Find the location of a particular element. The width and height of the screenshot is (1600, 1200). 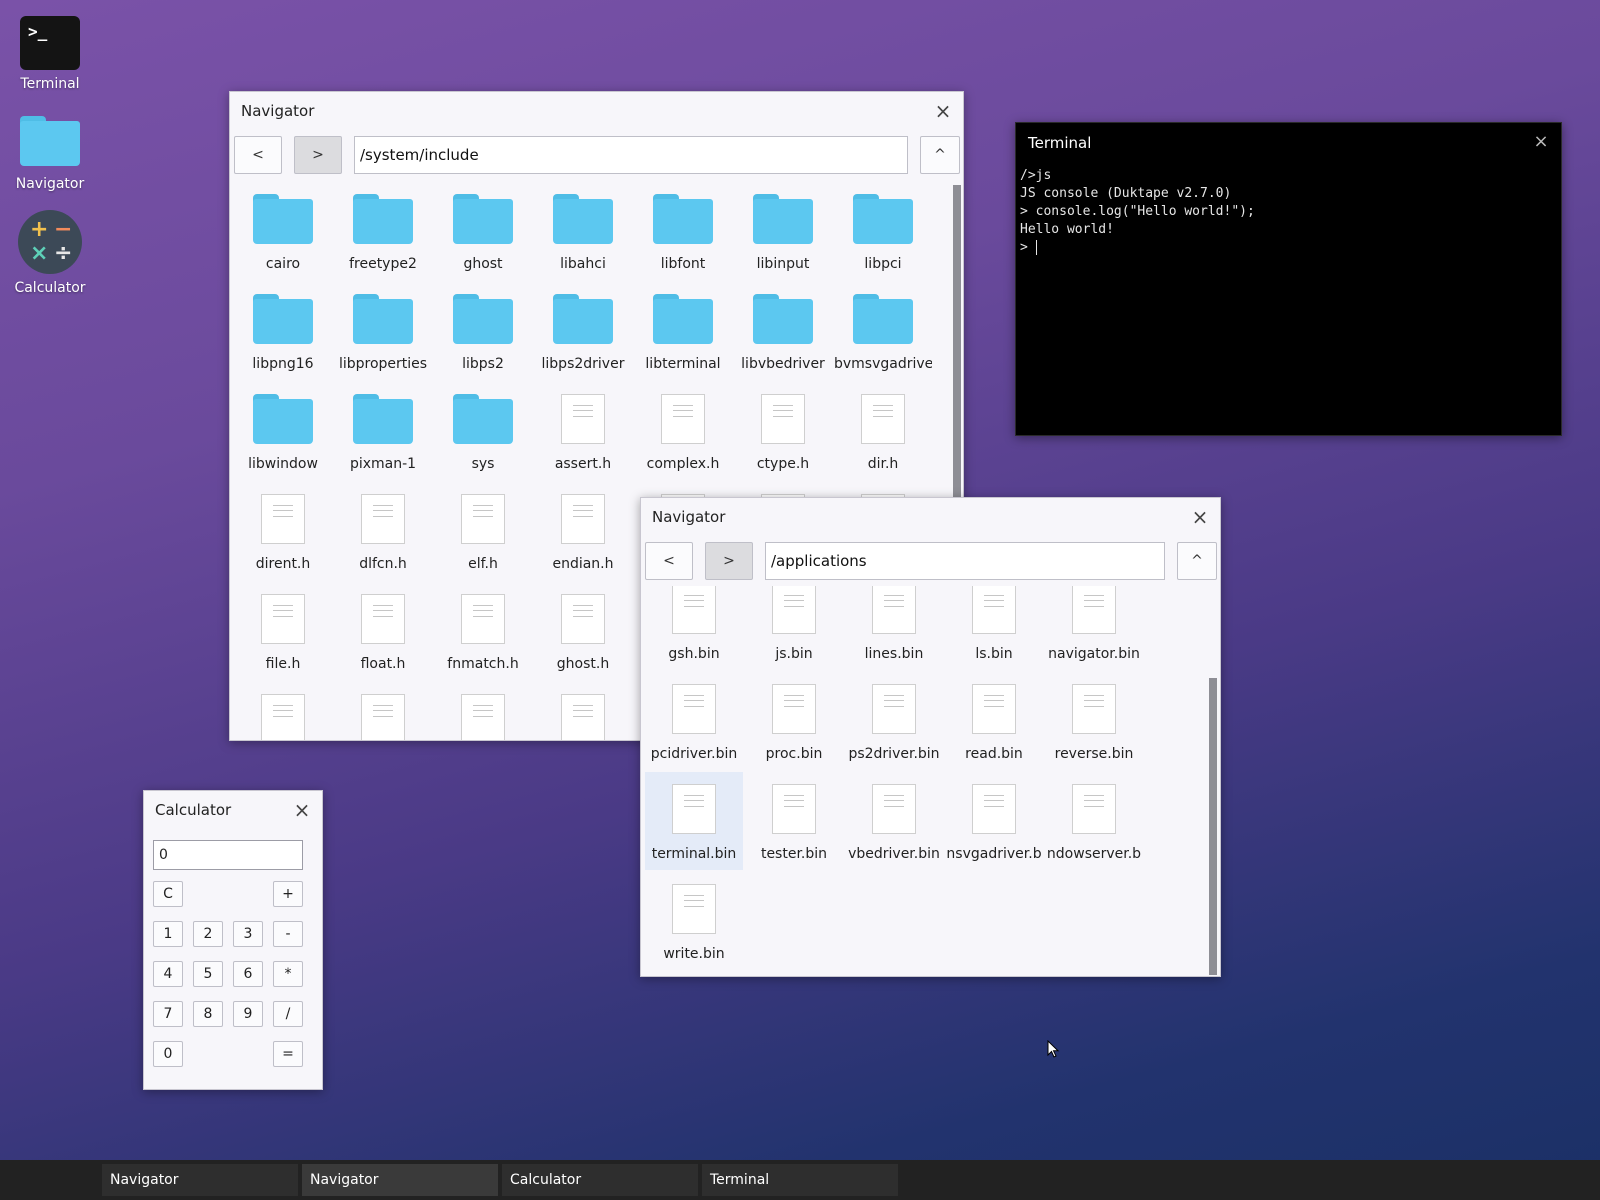

item-label: write.bin is located at coordinates (694, 954).